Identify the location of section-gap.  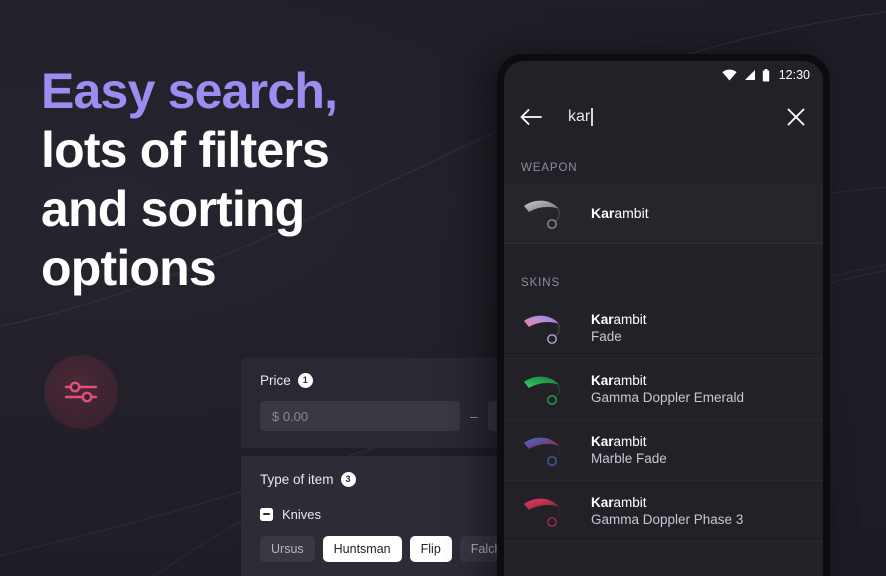
(663, 252).